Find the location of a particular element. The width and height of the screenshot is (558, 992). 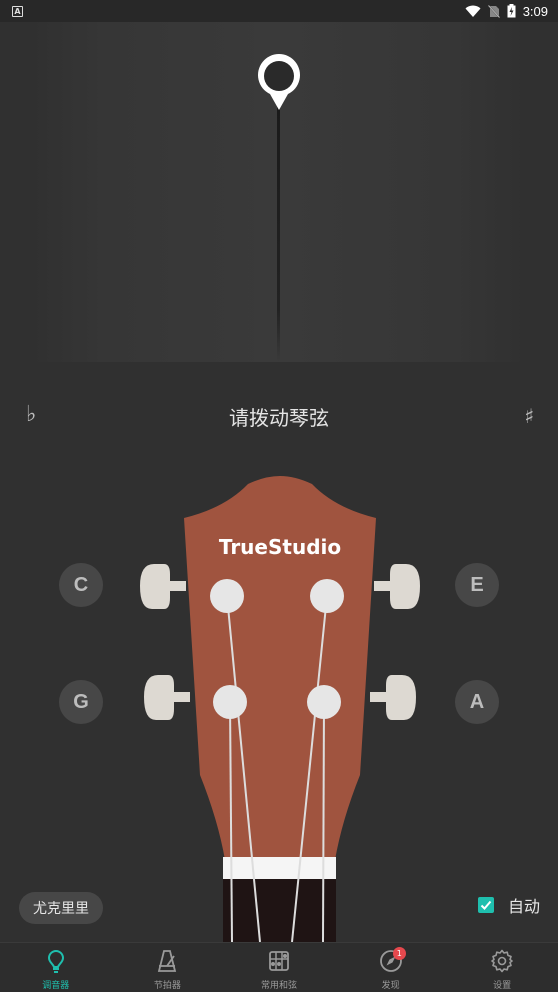

tab-settings: 设置 is located at coordinates (502, 967).